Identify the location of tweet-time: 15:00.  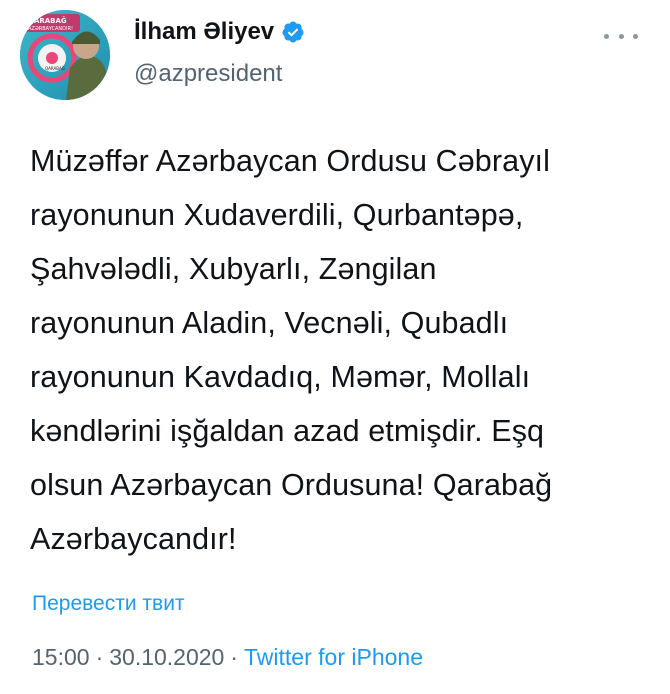
(61, 657).